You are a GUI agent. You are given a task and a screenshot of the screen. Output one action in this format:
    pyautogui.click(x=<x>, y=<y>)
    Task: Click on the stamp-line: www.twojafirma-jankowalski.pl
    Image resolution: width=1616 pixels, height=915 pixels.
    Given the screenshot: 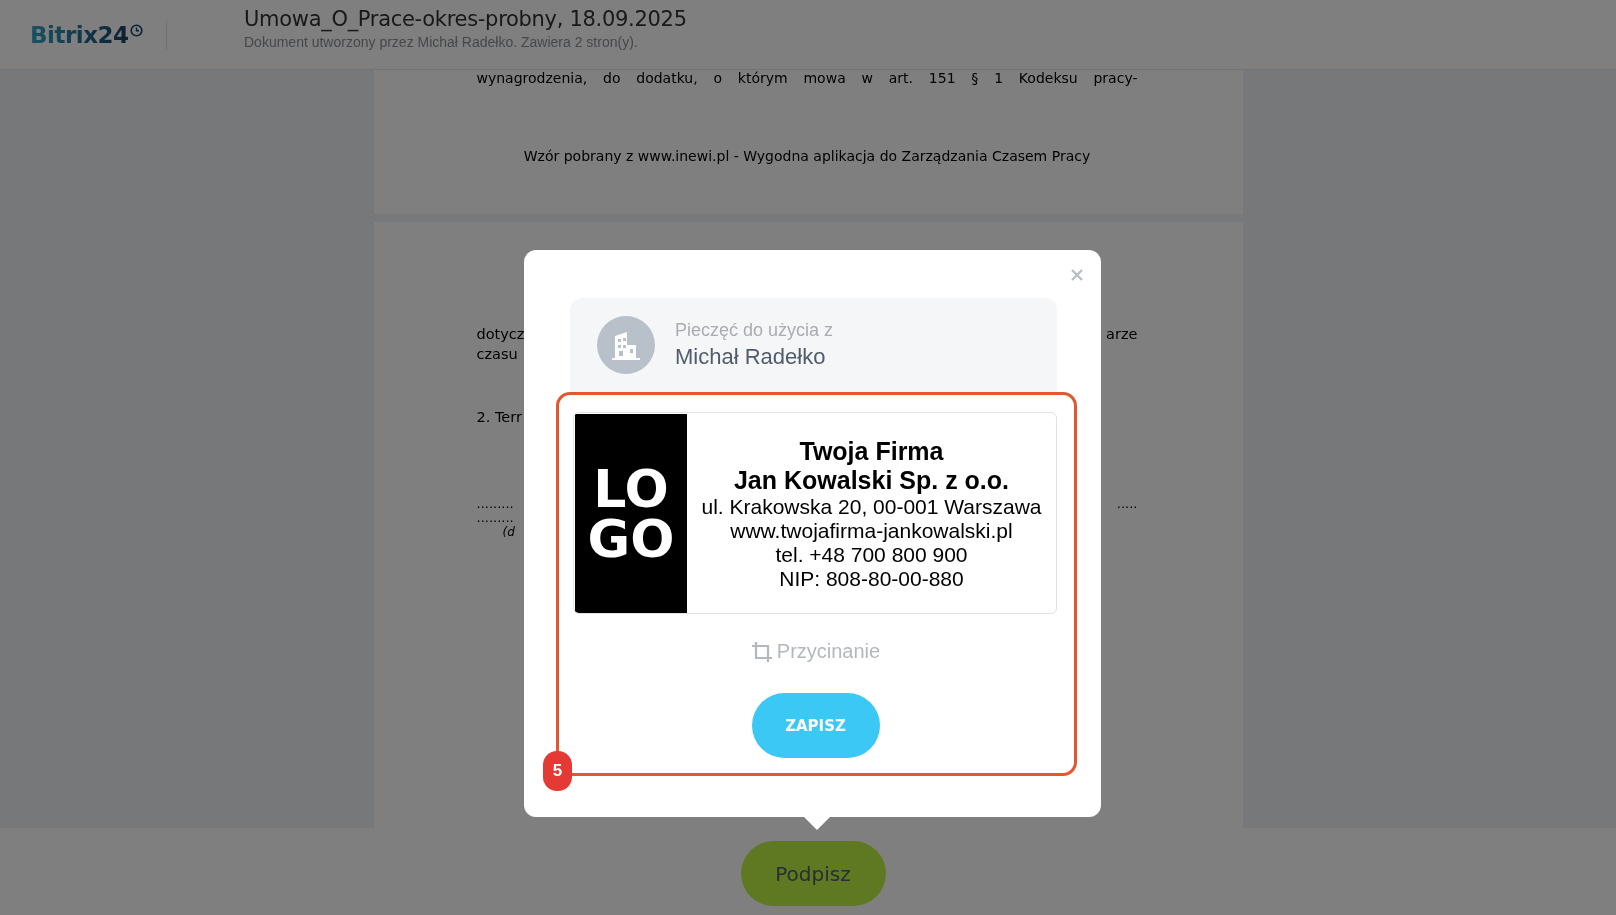 What is the action you would take?
    pyautogui.click(x=871, y=531)
    